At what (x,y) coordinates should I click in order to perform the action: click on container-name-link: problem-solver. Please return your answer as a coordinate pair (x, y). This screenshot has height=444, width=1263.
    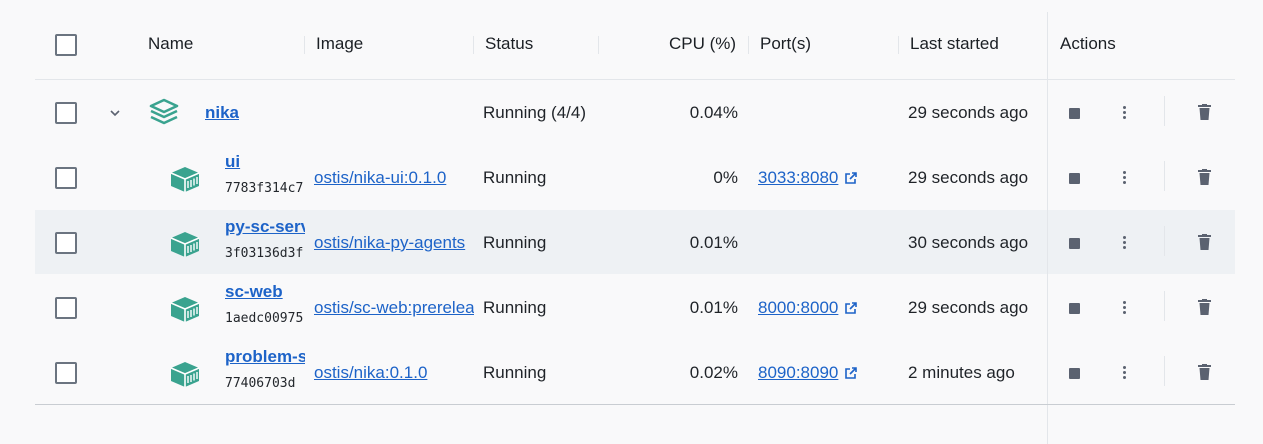
    Looking at the image, I should click on (265, 357).